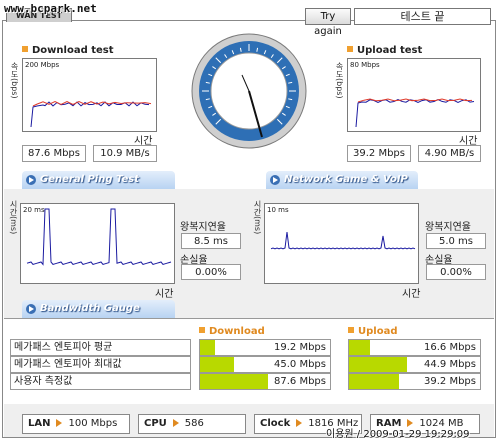  What do you see at coordinates (100, 347) in the screenshot?
I see `gauge-row-label: 메가패스 엔토피아 평균` at bounding box center [100, 347].